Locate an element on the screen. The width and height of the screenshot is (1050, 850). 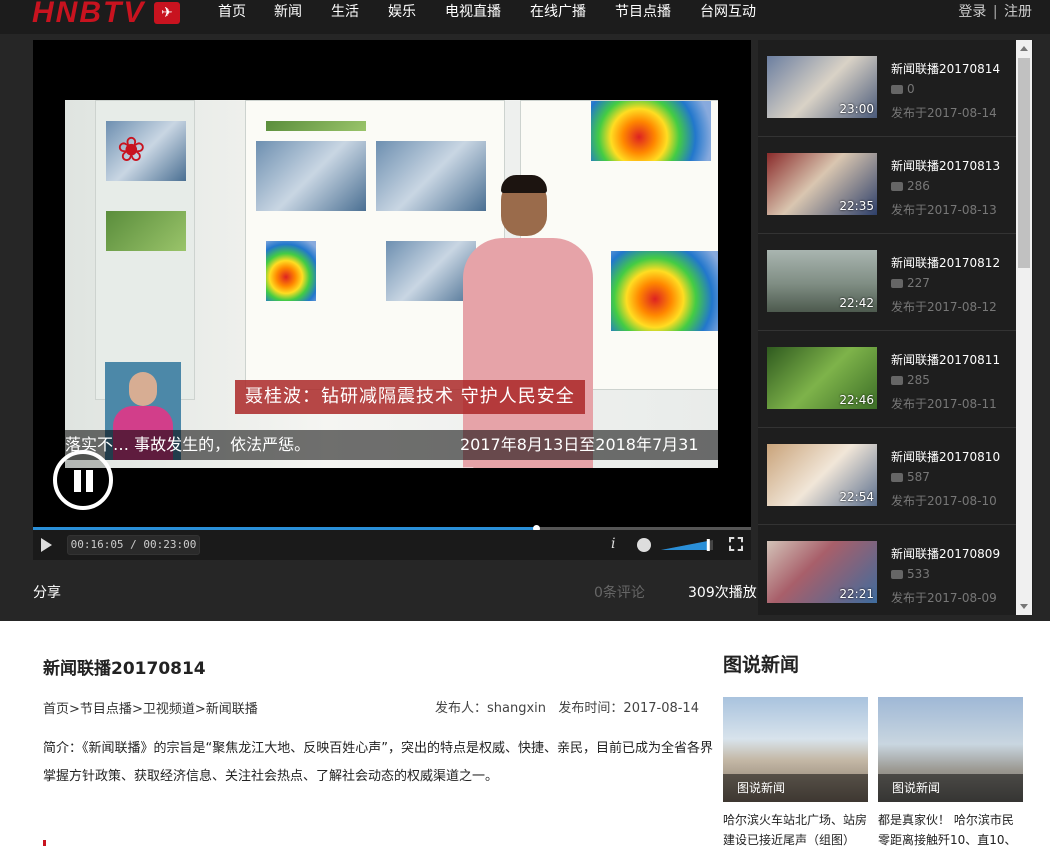
duration-label: 22:35 is located at coordinates (856, 206).